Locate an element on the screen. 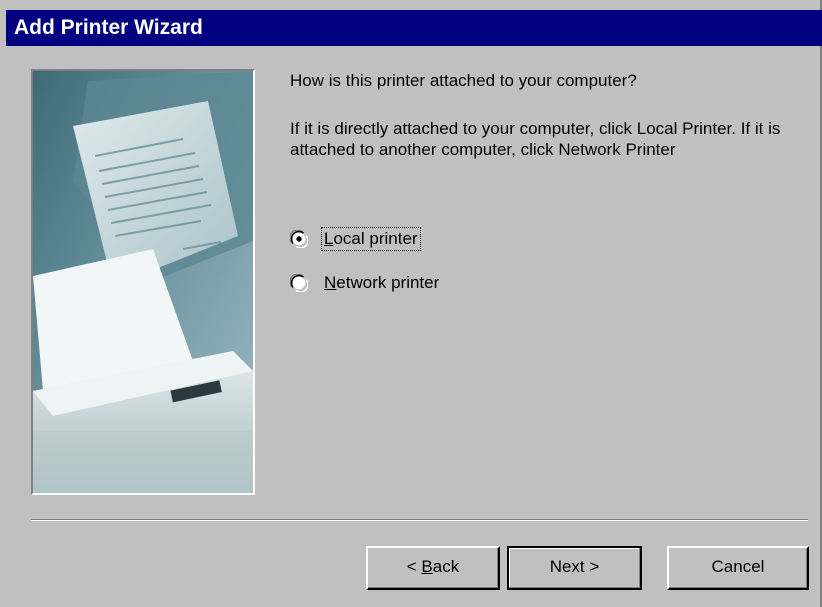 The image size is (822, 607). network-printer-label: Network printer is located at coordinates (381, 283).